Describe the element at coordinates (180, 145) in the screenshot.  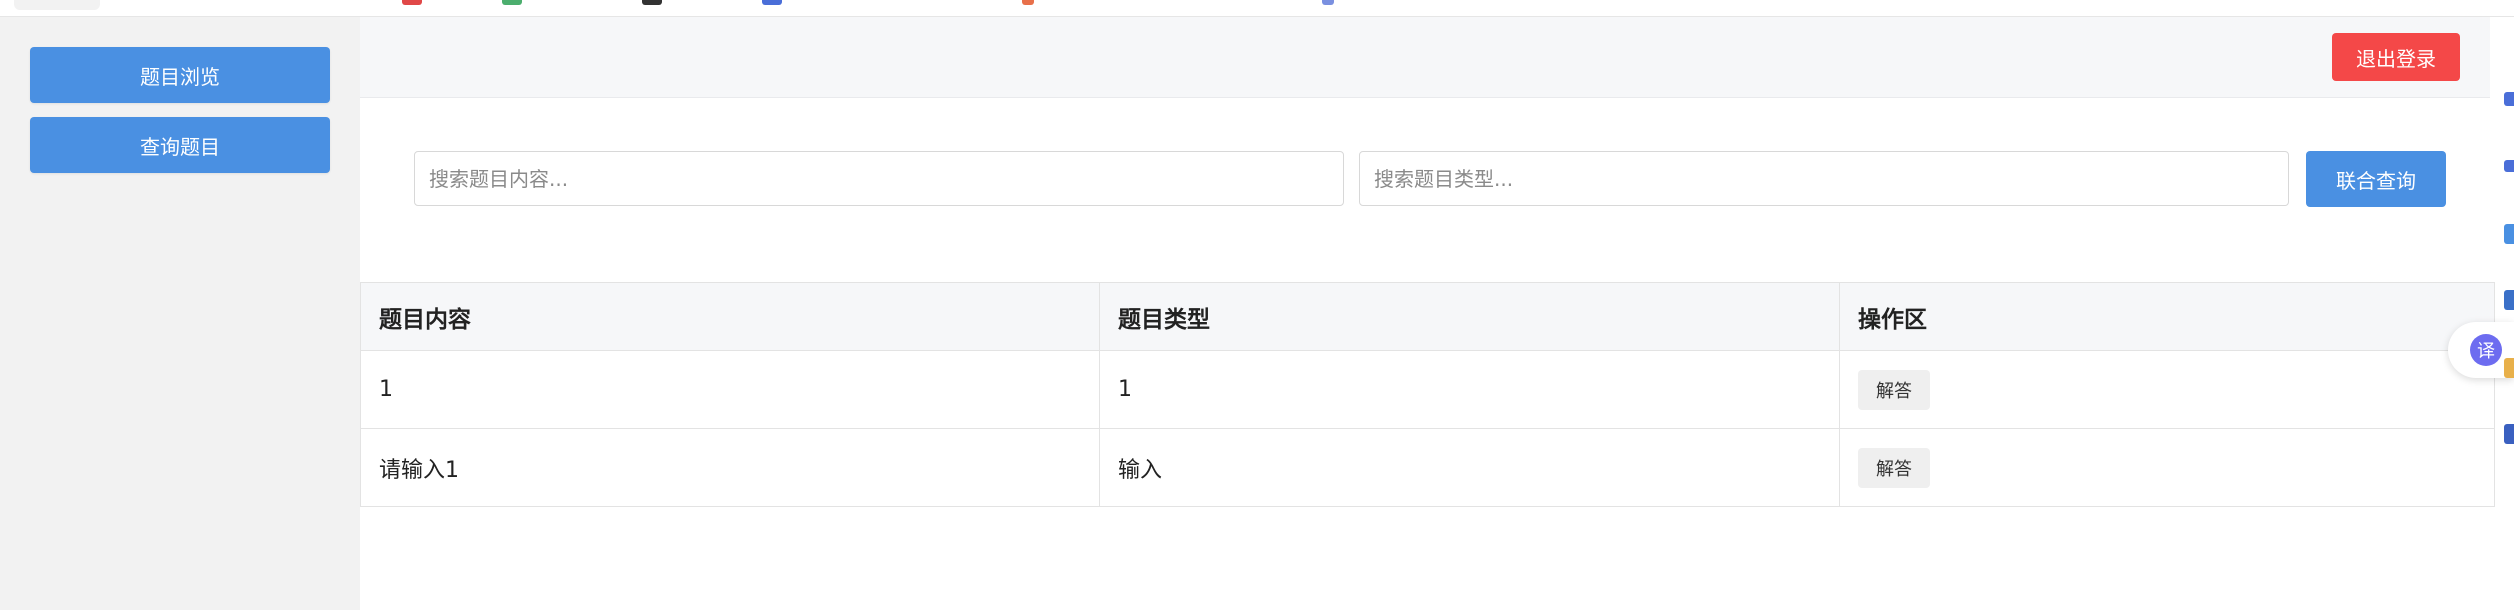
I see `sidebar-item-query: 查询题目` at that location.